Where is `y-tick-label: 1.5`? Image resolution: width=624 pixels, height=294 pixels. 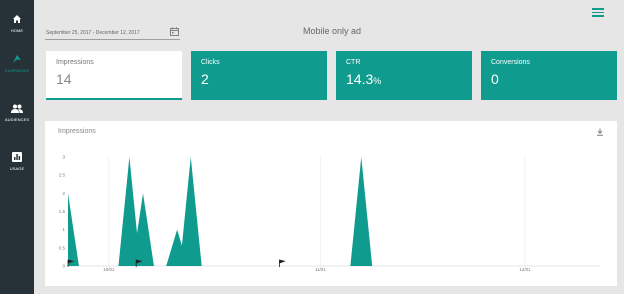 y-tick-label: 1.5 is located at coordinates (62, 211).